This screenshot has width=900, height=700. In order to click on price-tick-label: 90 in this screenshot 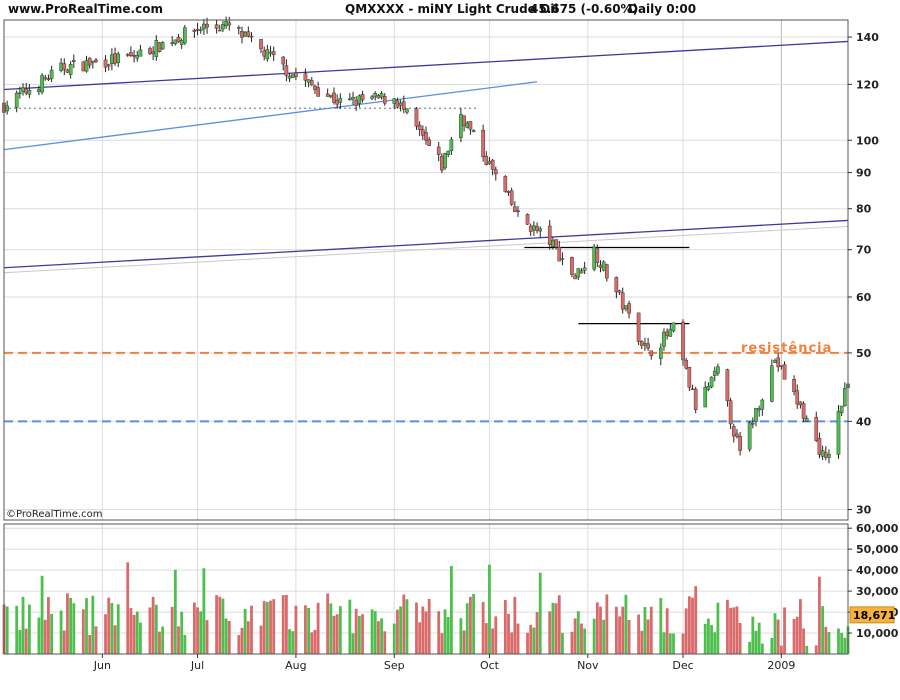, I will do `click(864, 173)`.